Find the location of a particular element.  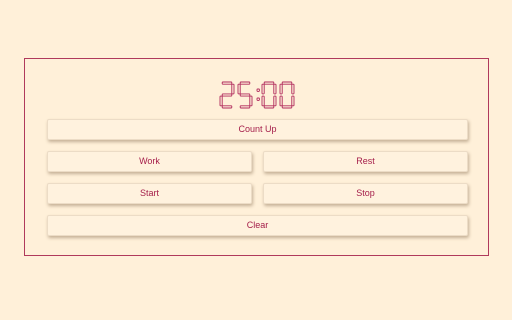

work-button: Work is located at coordinates (149, 161).